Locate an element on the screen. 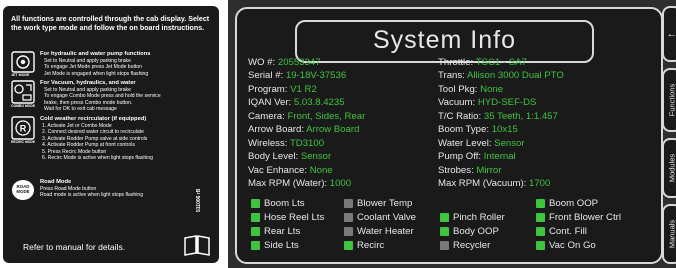  road-mode-icon-label-bottom: MODE is located at coordinates (23, 191).